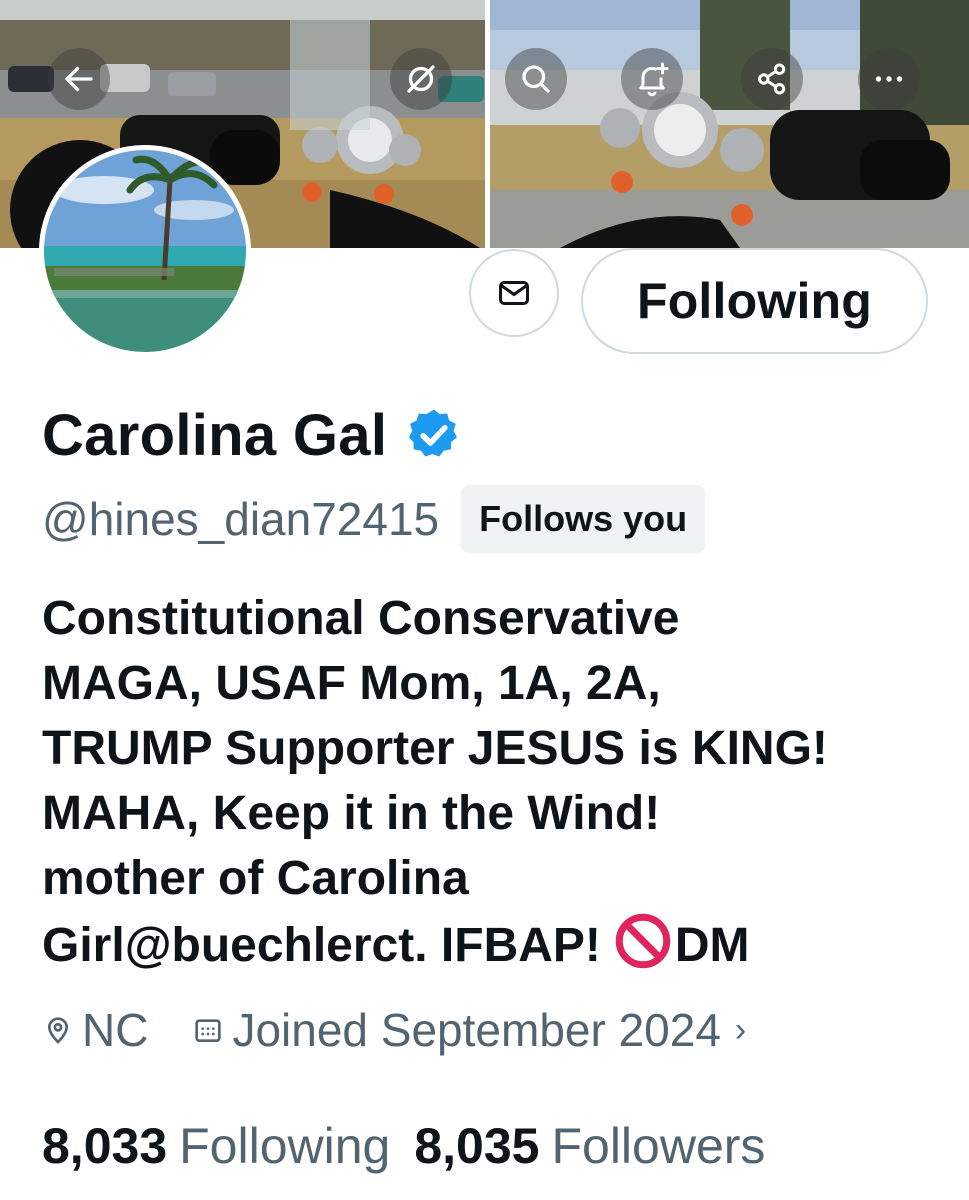  I want to click on message-button, so click(514, 293).